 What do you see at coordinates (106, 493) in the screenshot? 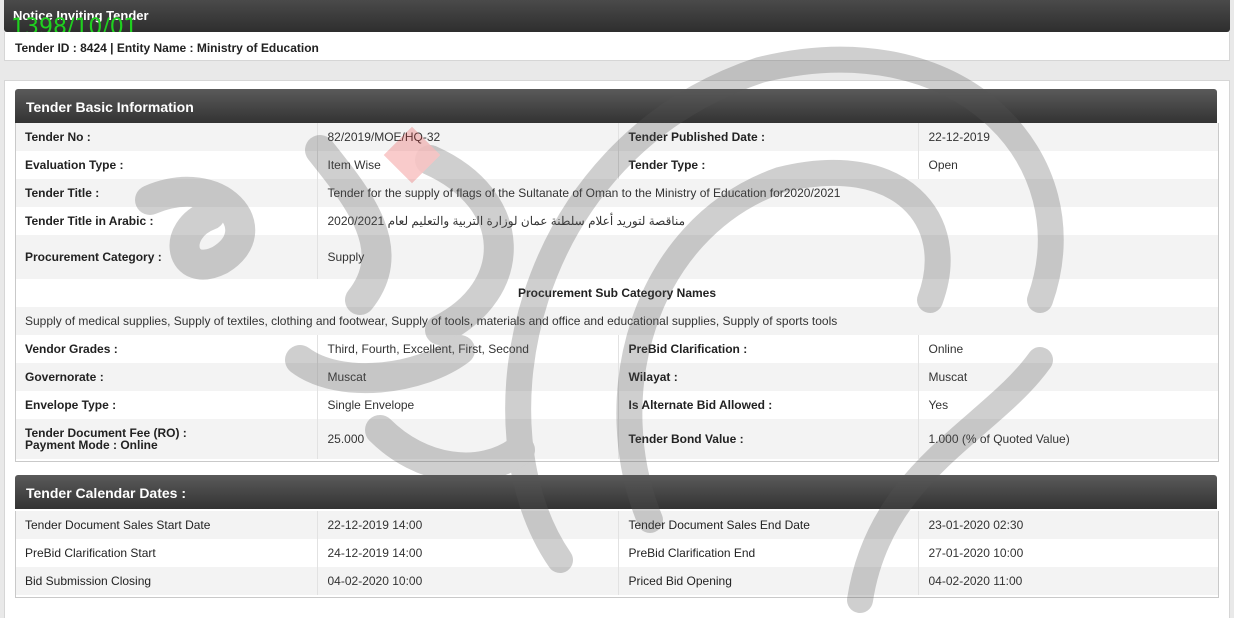
I see `calendar-title: Tender Calendar Dates :` at bounding box center [106, 493].